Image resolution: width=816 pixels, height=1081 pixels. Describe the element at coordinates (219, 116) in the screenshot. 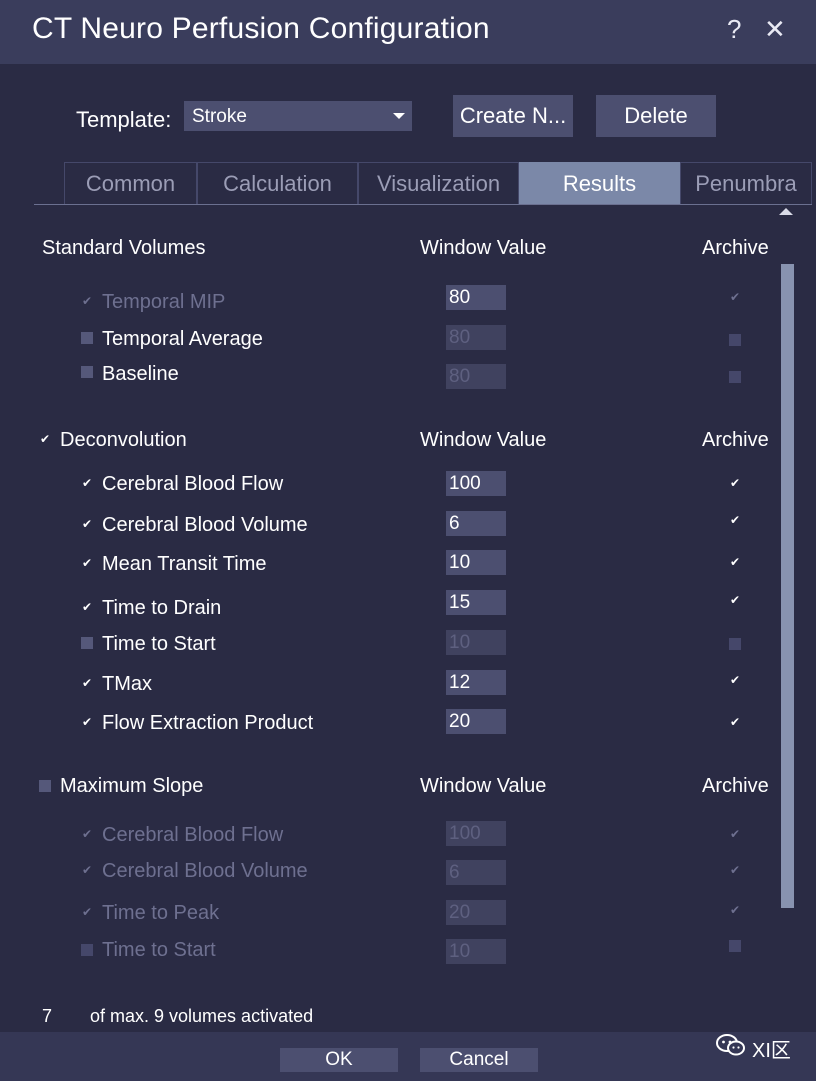

I see `template-select-value: Stroke` at that location.